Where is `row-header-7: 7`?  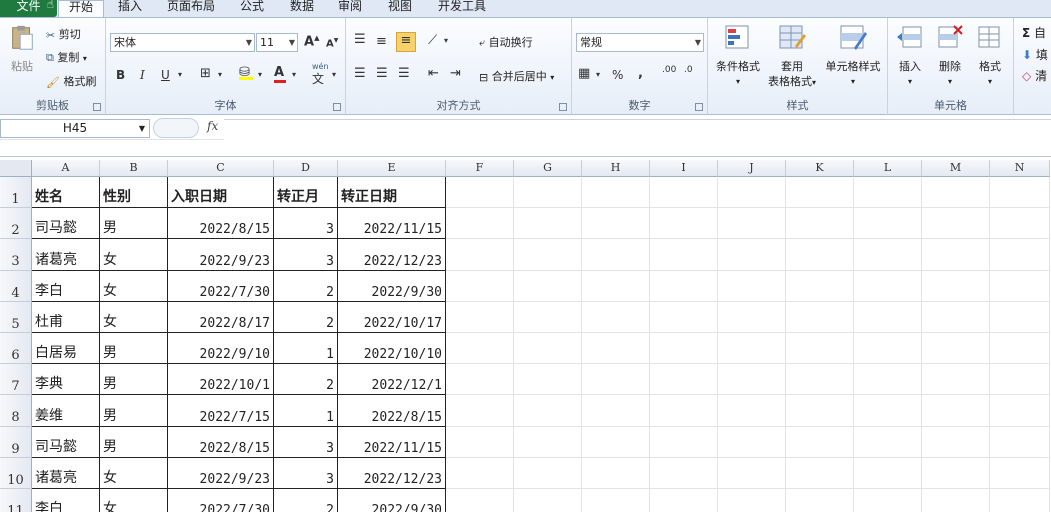 row-header-7: 7 is located at coordinates (16, 380).